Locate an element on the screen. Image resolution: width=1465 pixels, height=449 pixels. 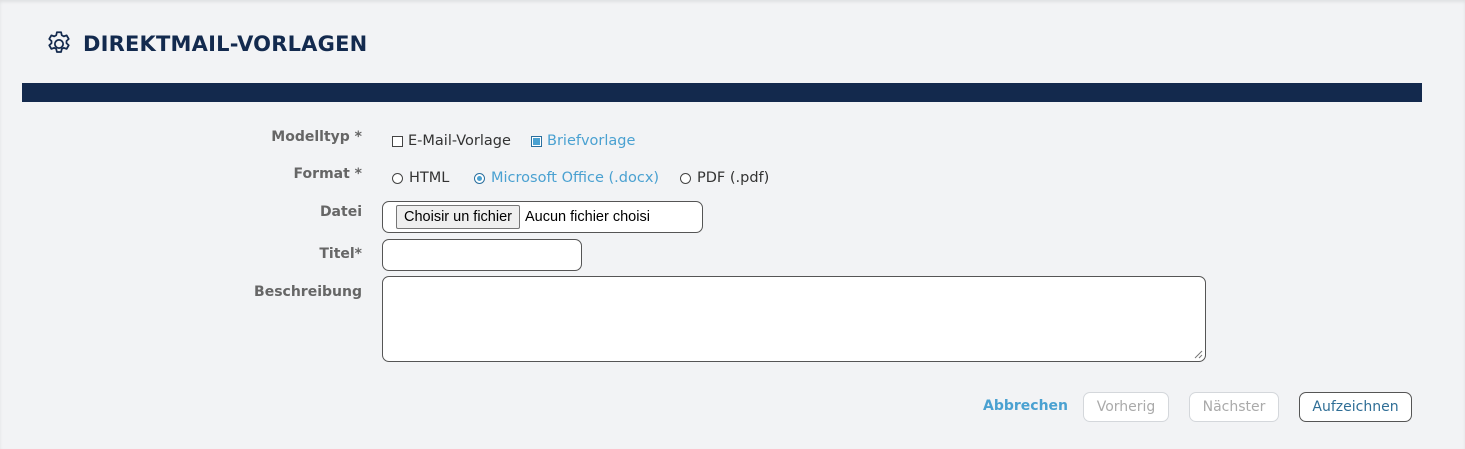
choose-file-button: Choisir un fichier is located at coordinates (458, 217).